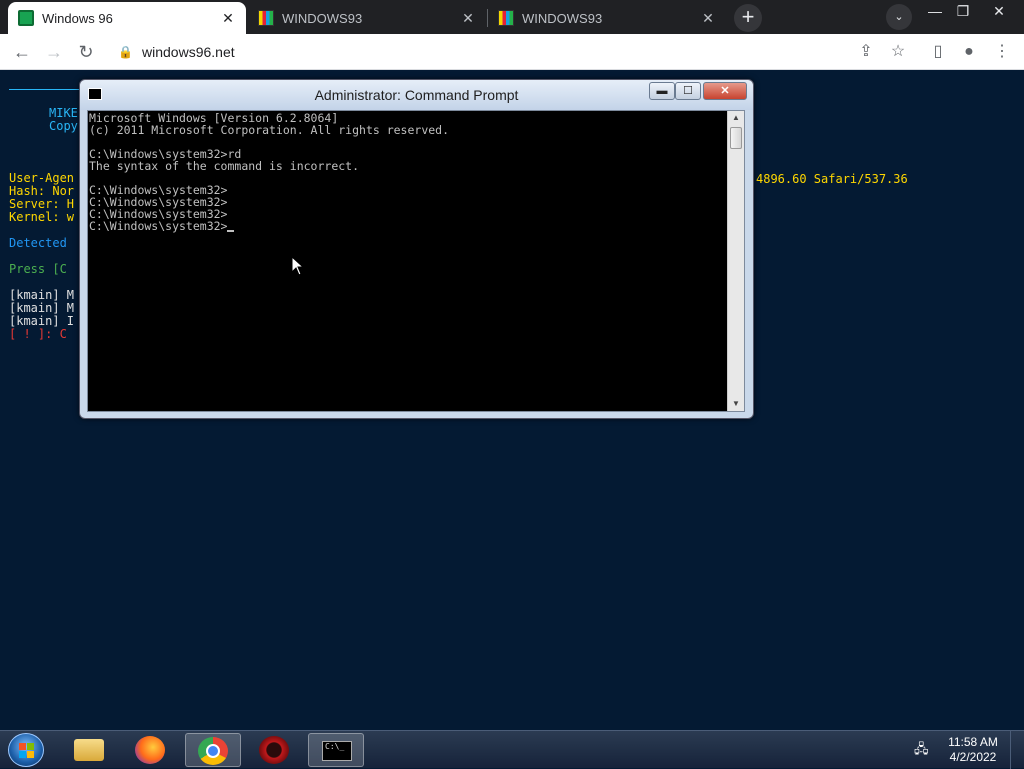  What do you see at coordinates (188, 52) in the screenshot?
I see `url-text: windows96.net` at bounding box center [188, 52].